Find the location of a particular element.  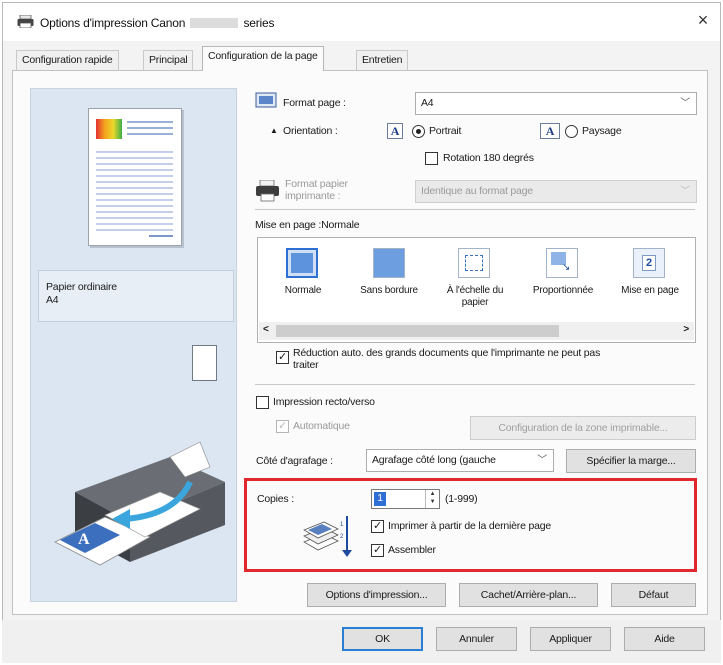

arrow-icon: ↘ is located at coordinates (566, 267).